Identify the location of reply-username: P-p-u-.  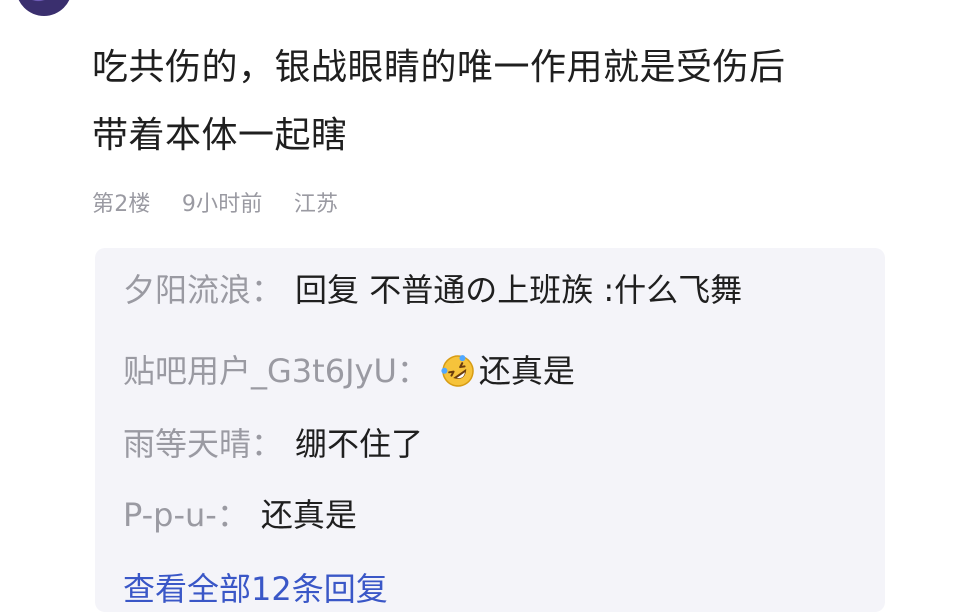
(170, 515).